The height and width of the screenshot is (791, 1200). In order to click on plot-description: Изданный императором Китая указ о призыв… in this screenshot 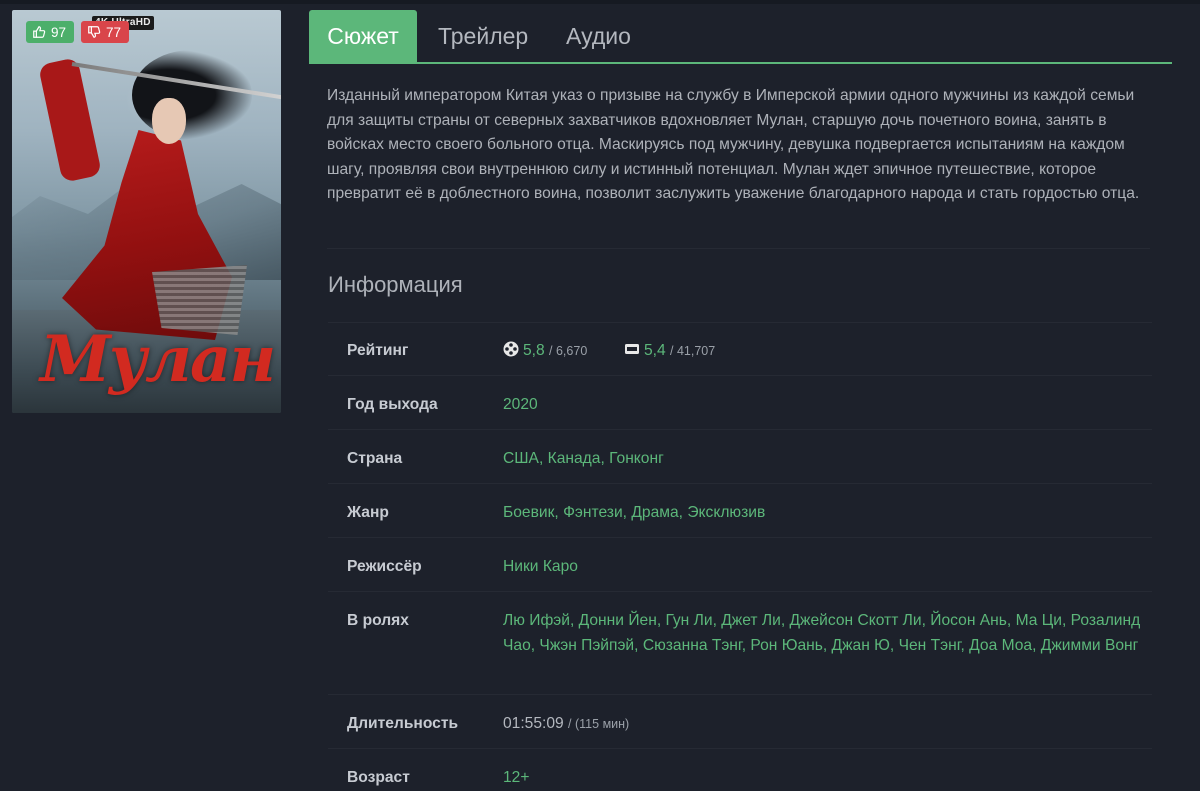, I will do `click(733, 144)`.